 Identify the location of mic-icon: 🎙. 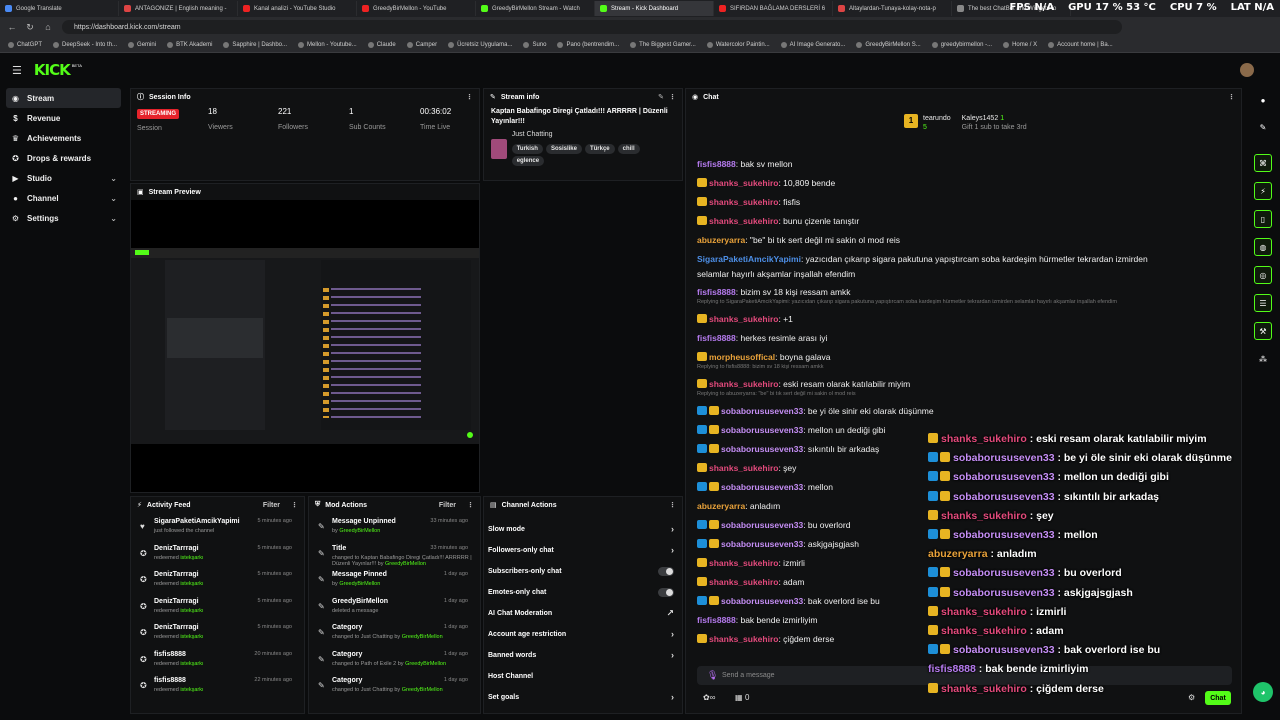
(712, 675).